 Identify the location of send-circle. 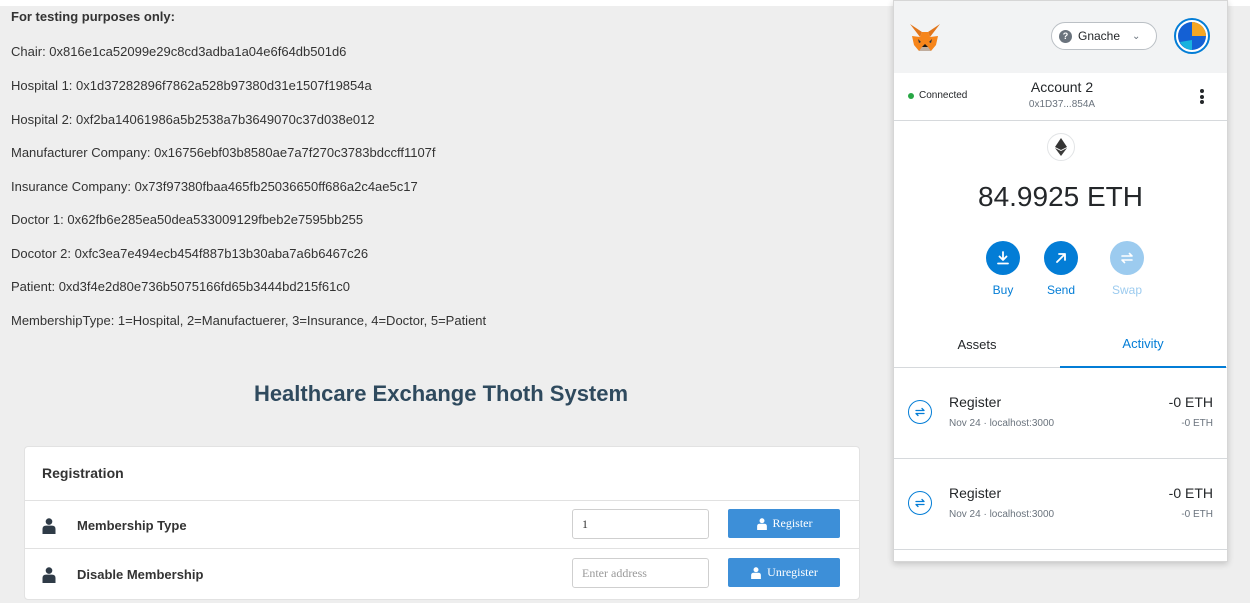
(1061, 258).